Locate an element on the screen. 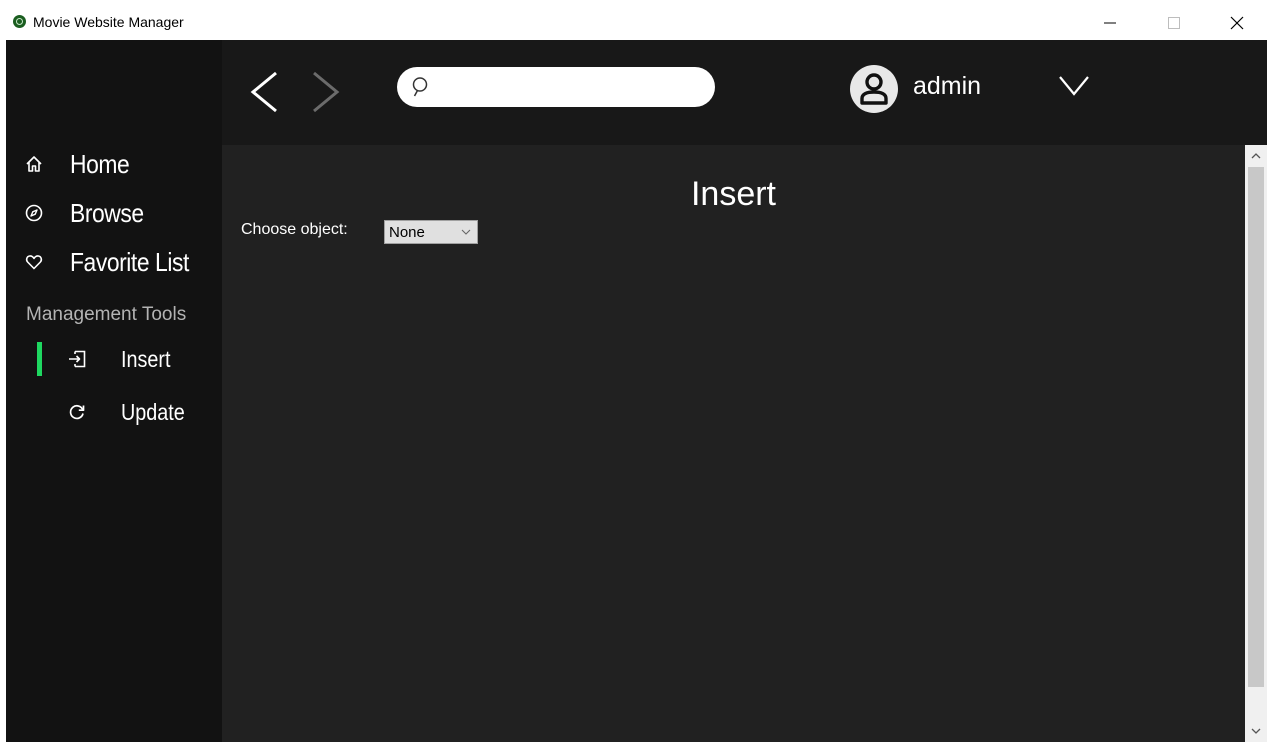 Image resolution: width=1267 pixels, height=742 pixels. minimize-icon is located at coordinates (1110, 23).